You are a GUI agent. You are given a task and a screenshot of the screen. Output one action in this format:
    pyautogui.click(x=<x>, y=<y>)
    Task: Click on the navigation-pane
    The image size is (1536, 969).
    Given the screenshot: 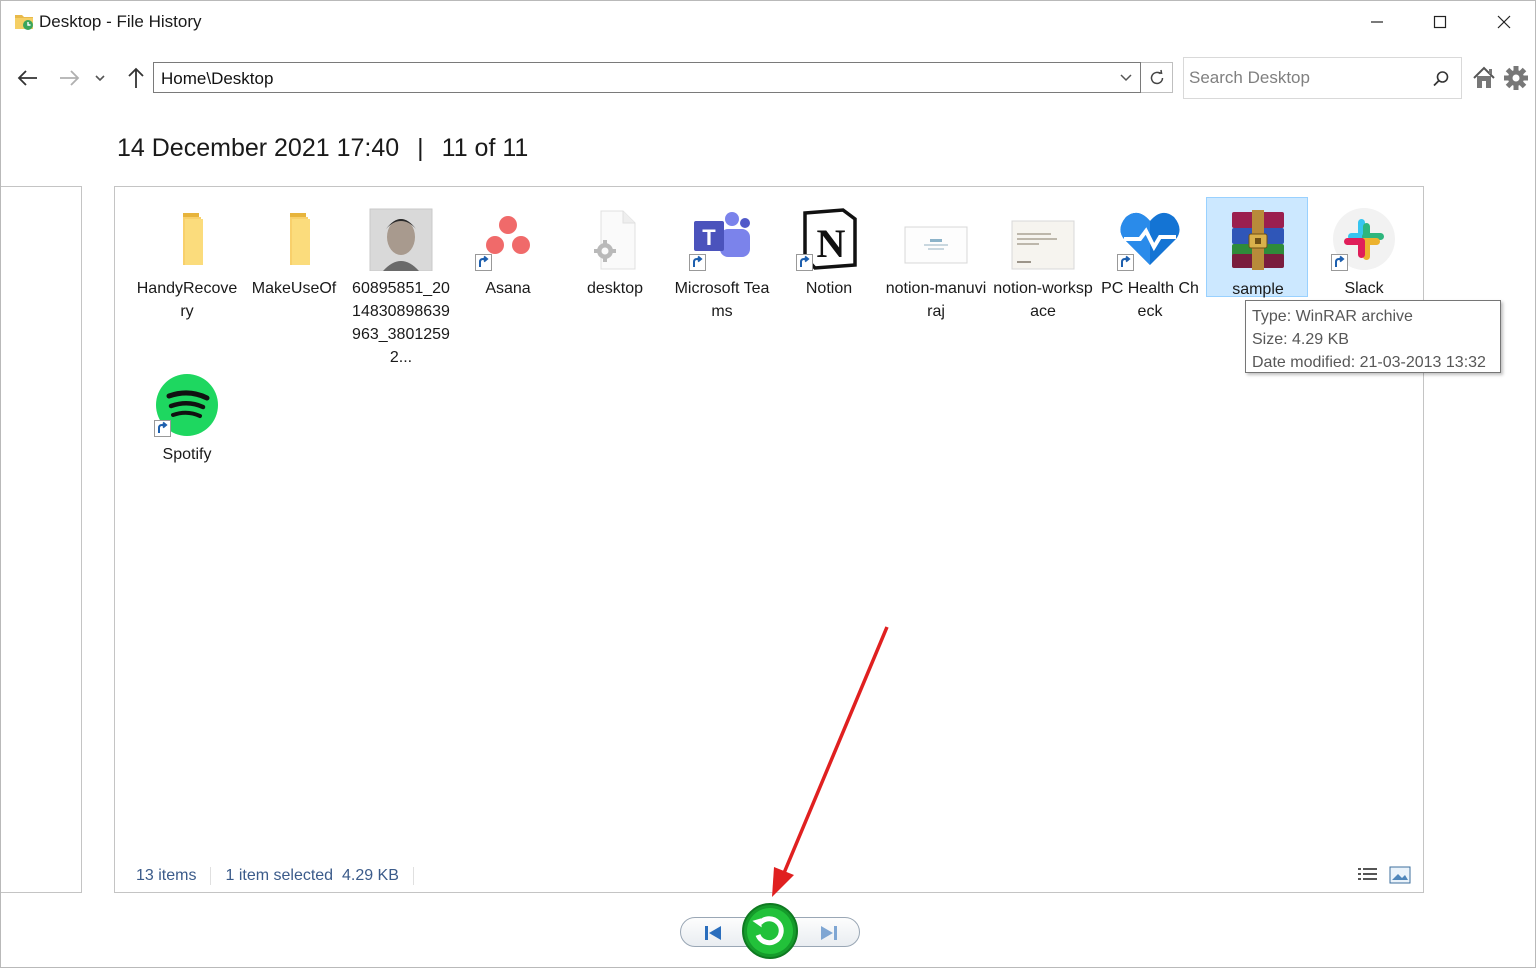 What is the action you would take?
    pyautogui.click(x=41, y=539)
    